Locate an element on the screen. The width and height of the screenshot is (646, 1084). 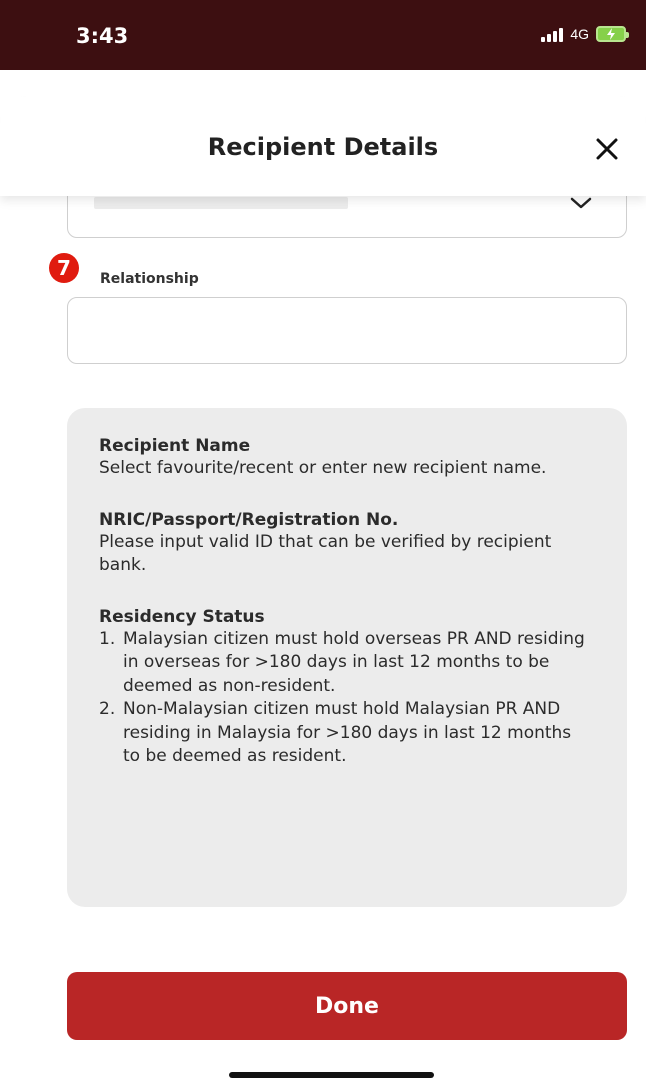
status-bar: 3:43 4G is located at coordinates (323, 35).